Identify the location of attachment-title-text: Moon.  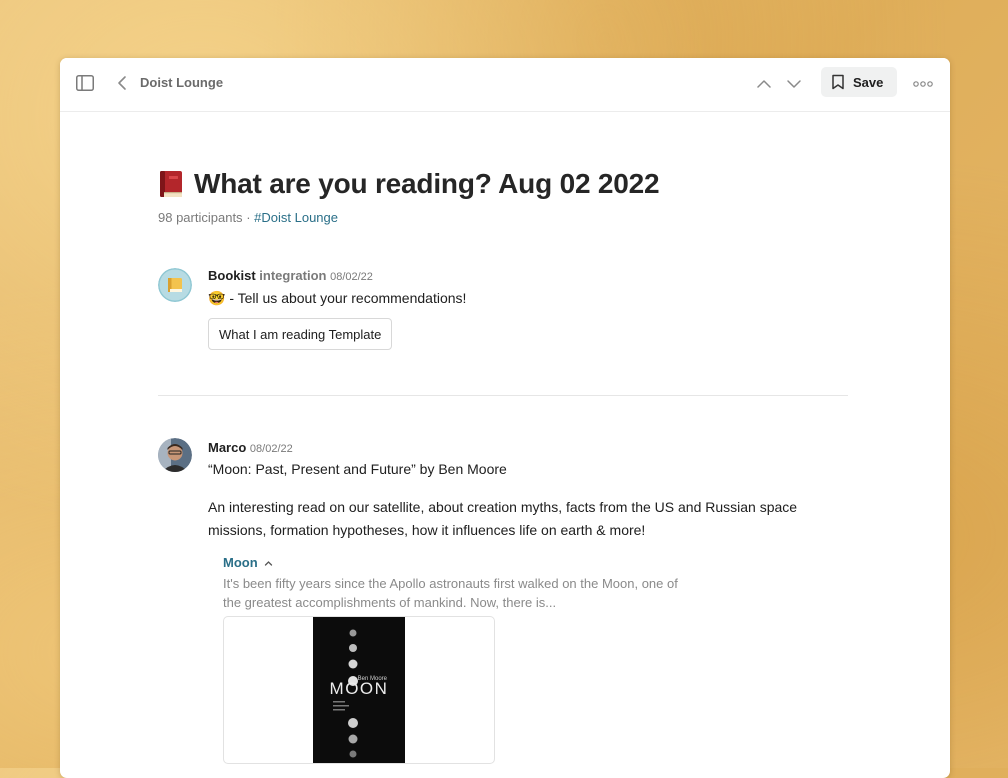
(240, 562).